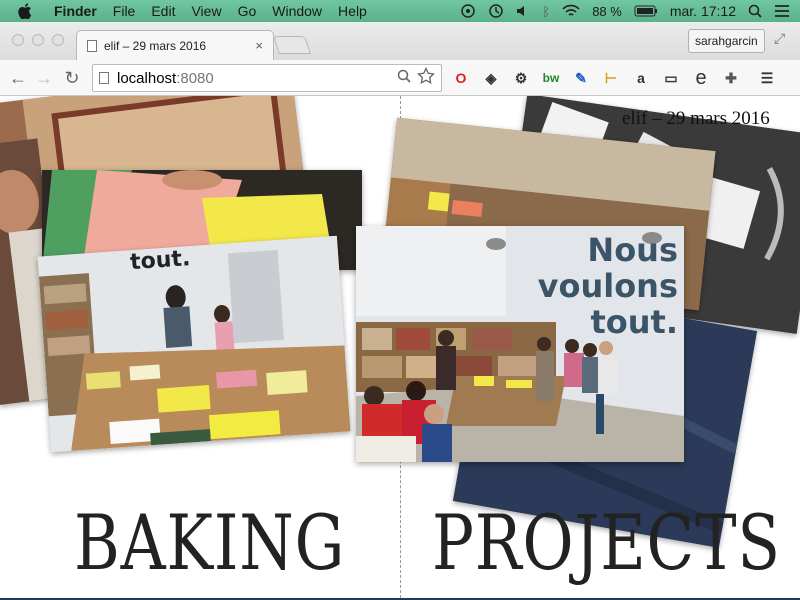  Describe the element at coordinates (703, 11) in the screenshot. I see `menubar-clock: mar. 17:12` at that location.